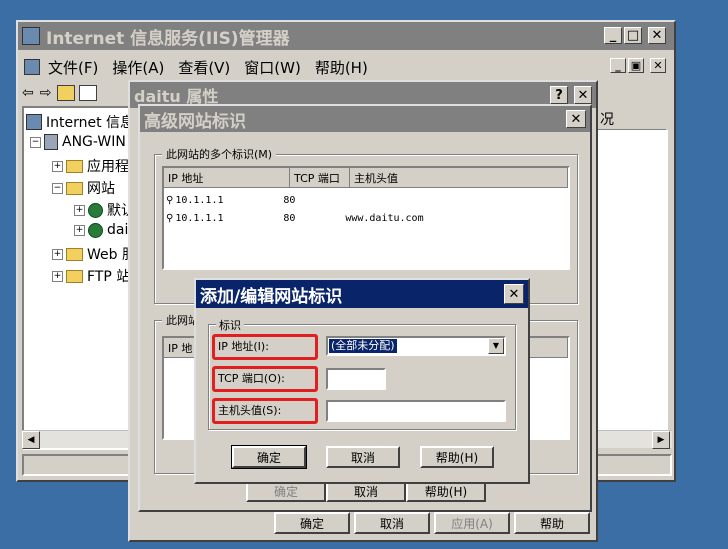  Describe the element at coordinates (227, 178) in the screenshot. I see `column-ip: IP 地址` at that location.